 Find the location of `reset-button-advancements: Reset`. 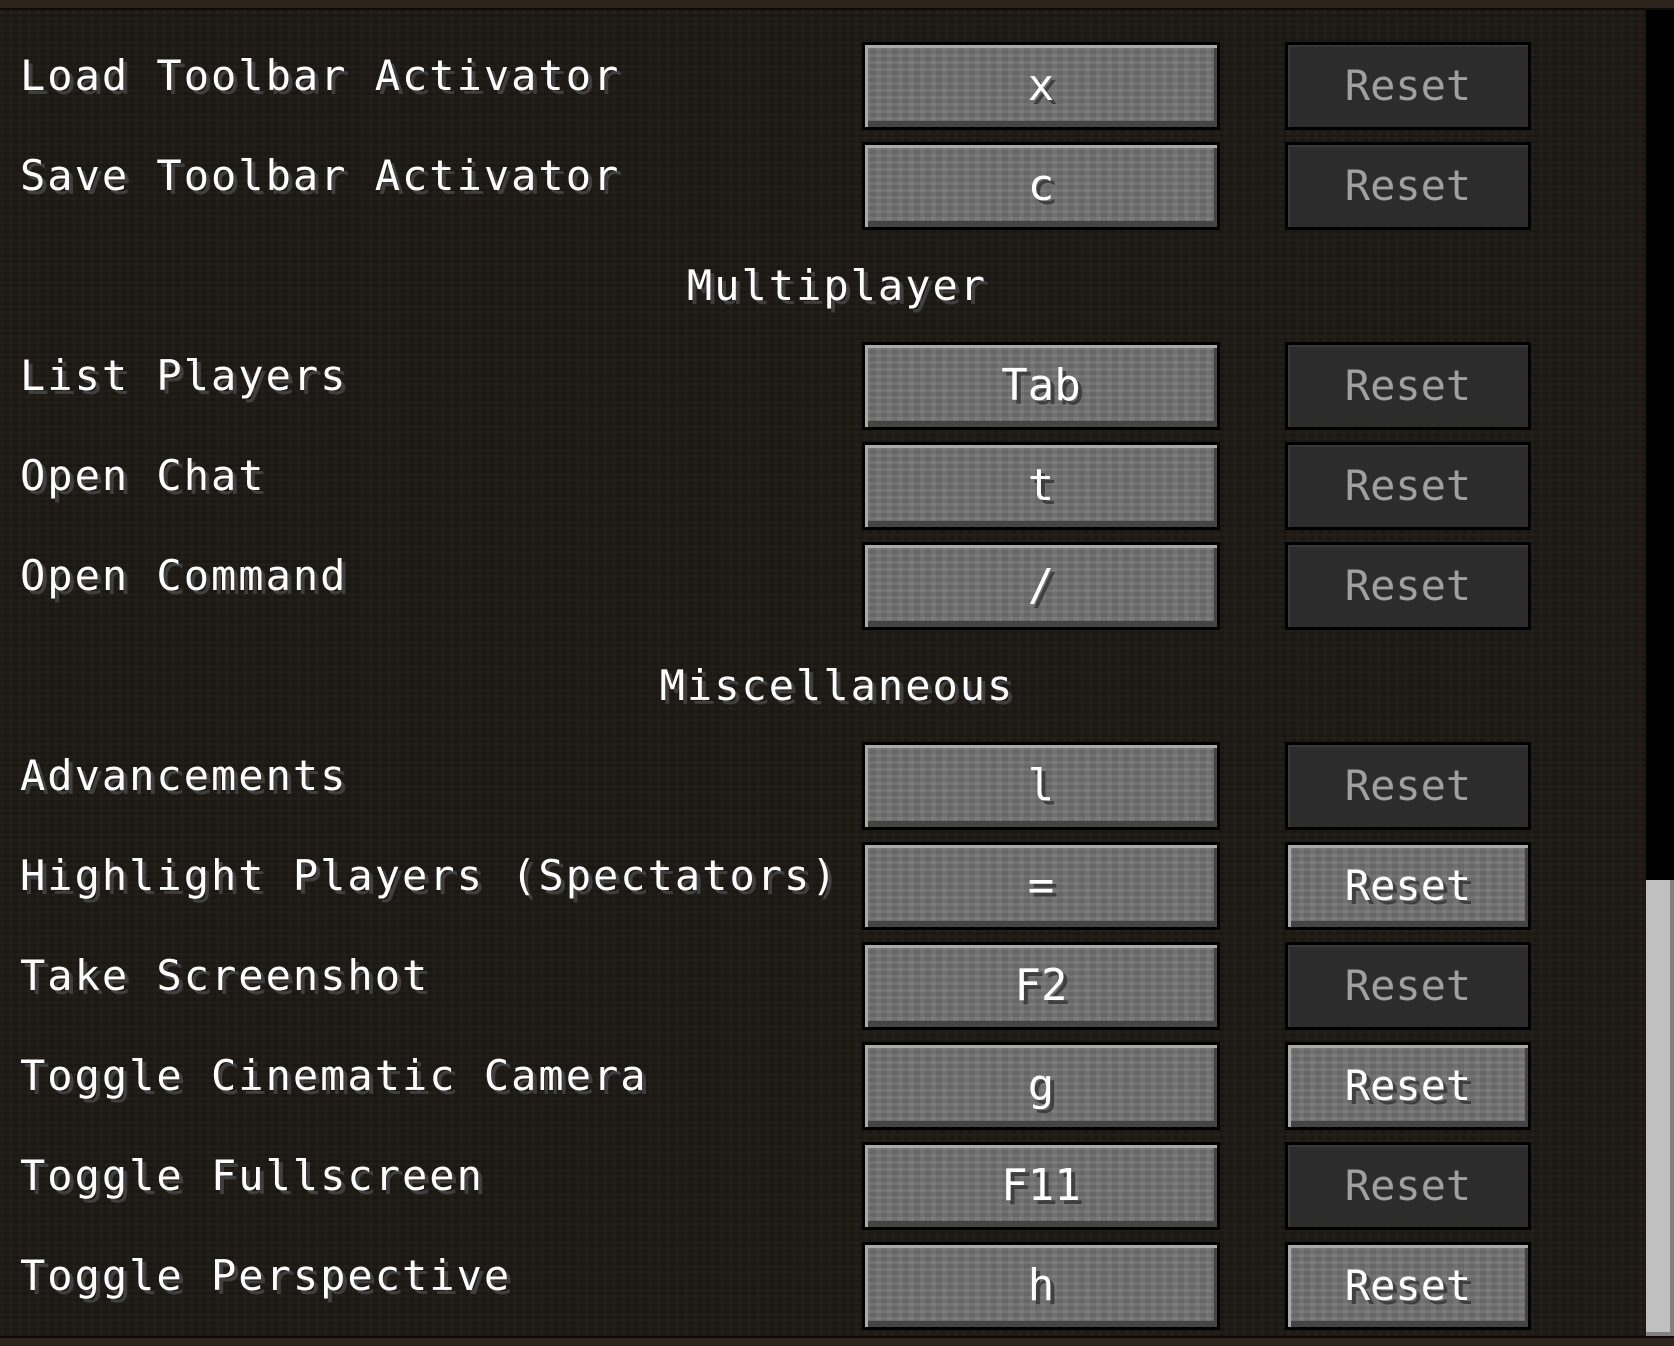

reset-button-advancements: Reset is located at coordinates (1408, 786).